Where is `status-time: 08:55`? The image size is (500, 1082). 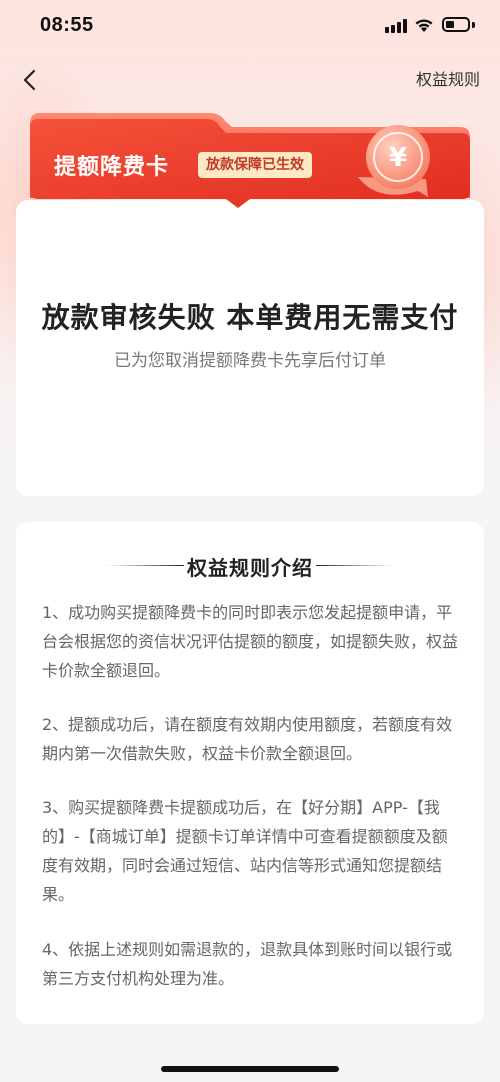 status-time: 08:55 is located at coordinates (67, 25).